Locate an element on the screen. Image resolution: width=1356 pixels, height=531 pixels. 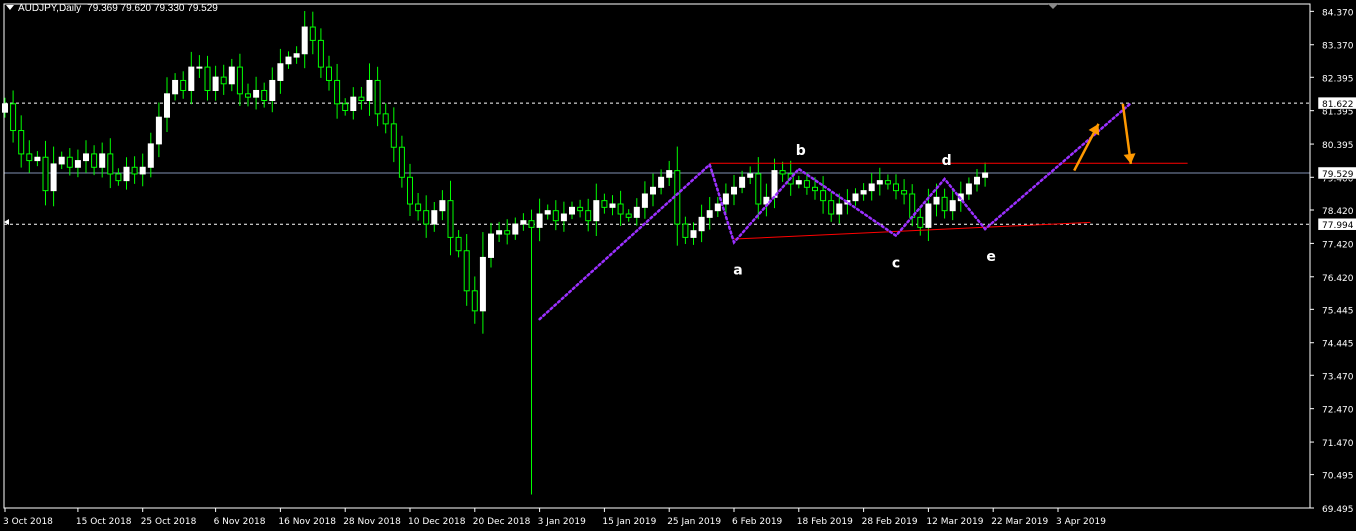
y-tick-label: 70.495 is located at coordinates (1338, 477).